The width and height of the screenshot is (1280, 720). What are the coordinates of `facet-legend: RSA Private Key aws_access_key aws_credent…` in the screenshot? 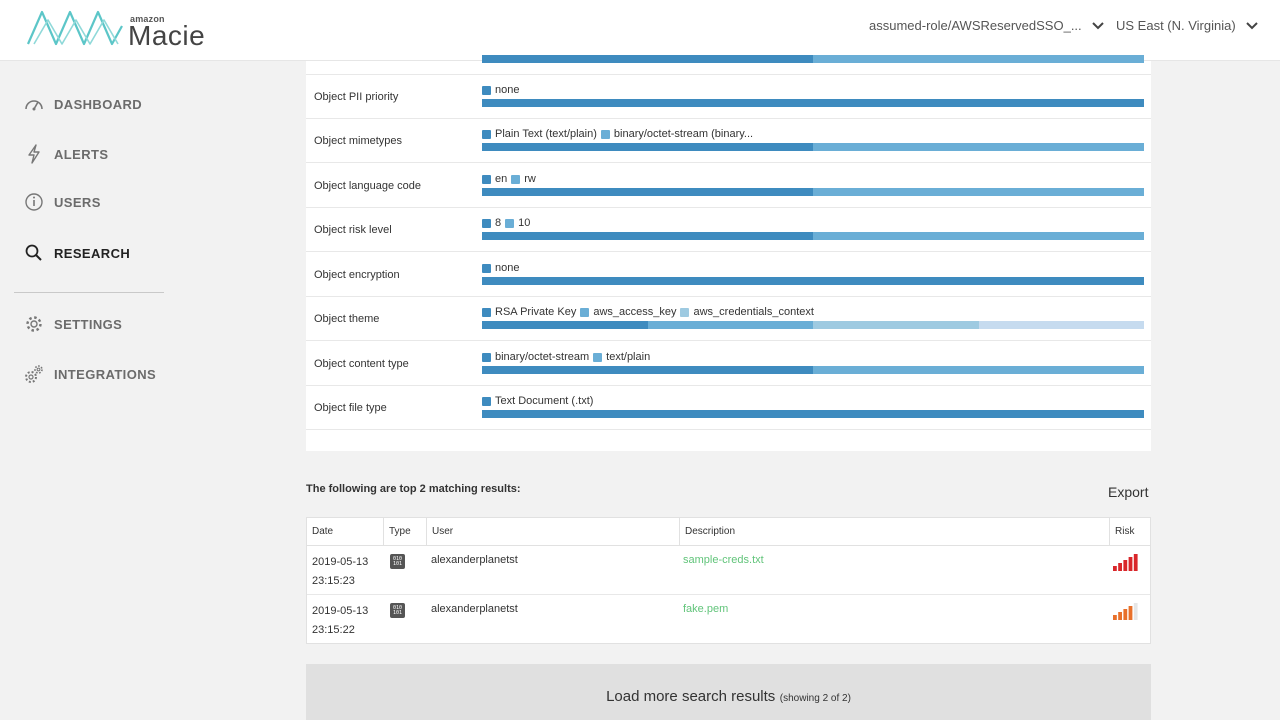 It's located at (650, 312).